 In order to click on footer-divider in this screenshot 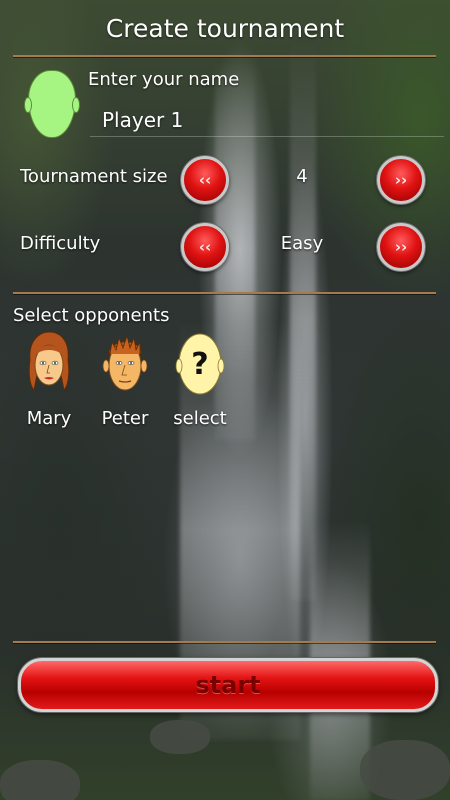, I will do `click(224, 642)`.